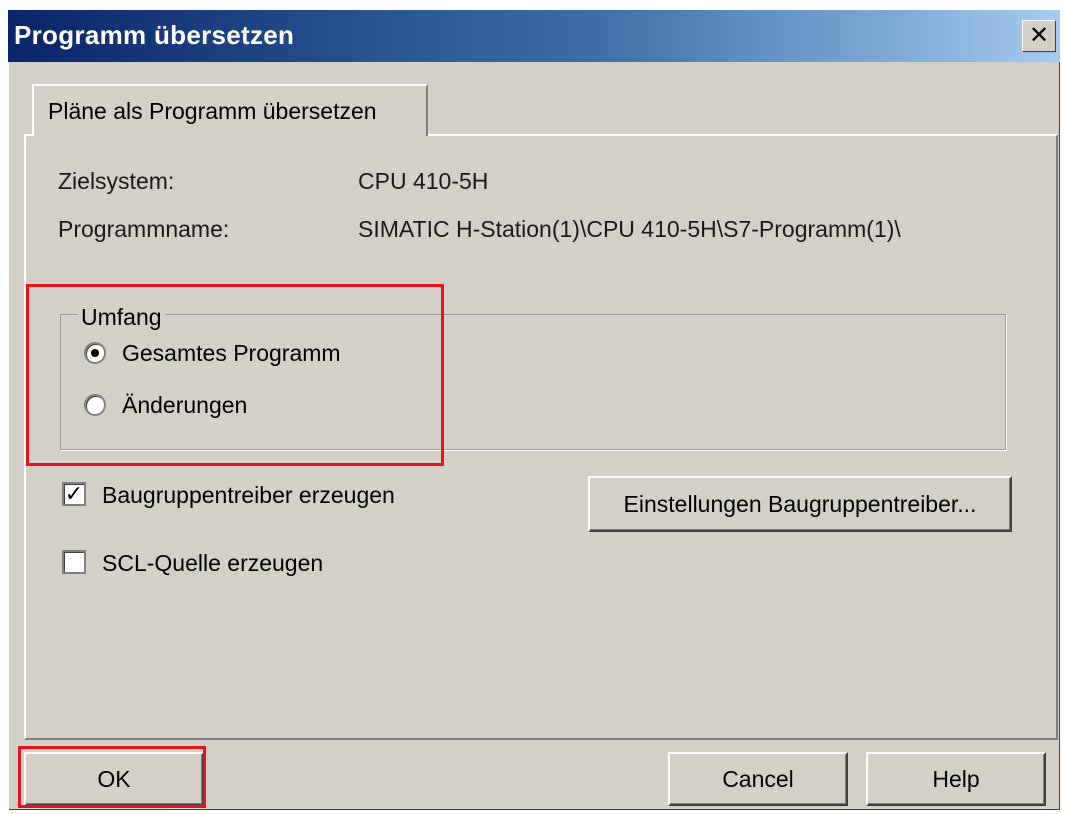 Image resolution: width=1066 pixels, height=814 pixels. I want to click on radio-entire-program-label: Gesamtes Programm, so click(231, 353).